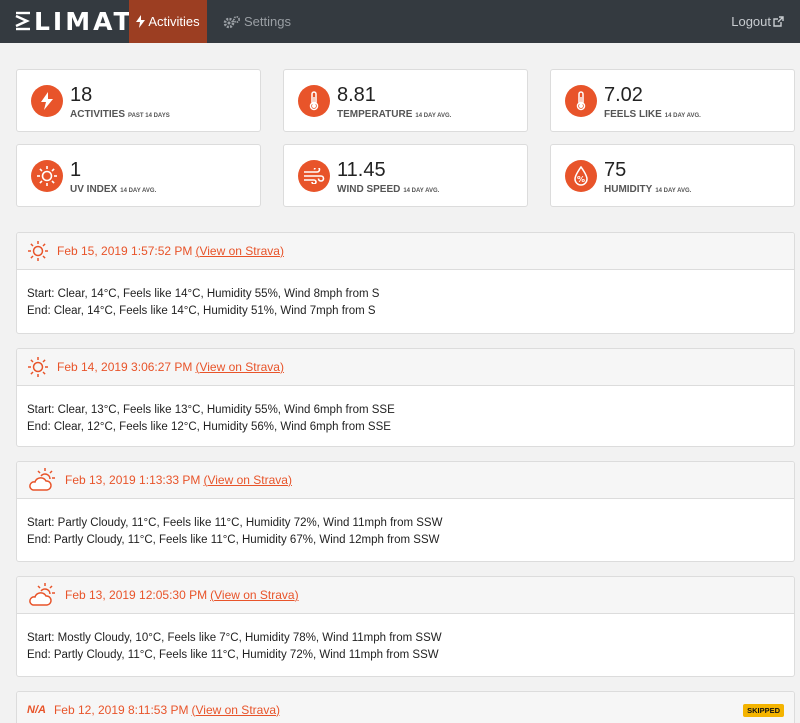 This screenshot has height=723, width=800. What do you see at coordinates (394, 114) in the screenshot?
I see `stat-label: Temperature 14 DAY AVG.` at bounding box center [394, 114].